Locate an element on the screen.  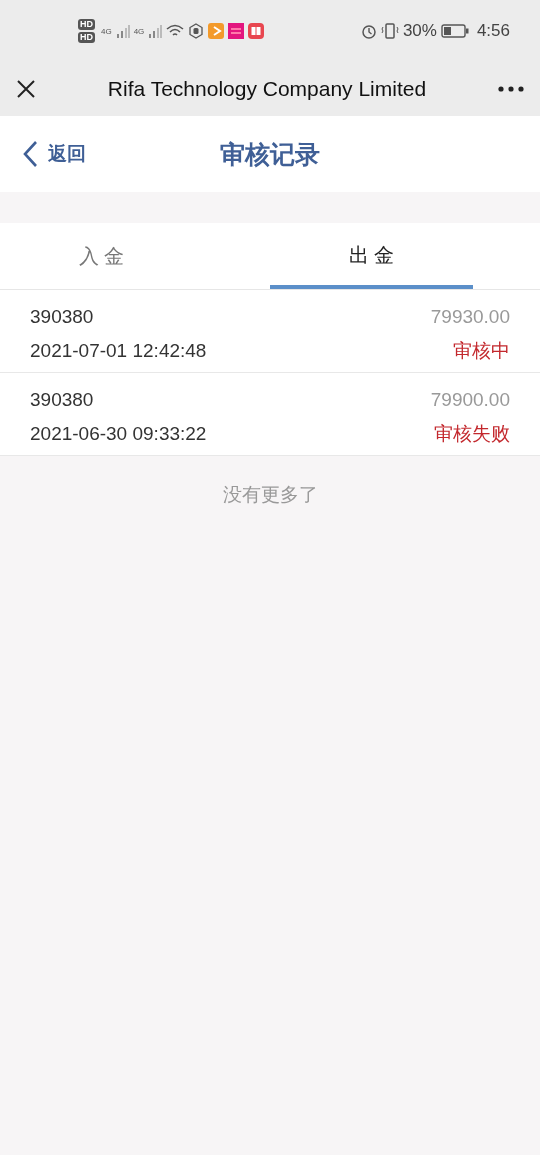
page-title: Rifa Technology Company Limited is located at coordinates (267, 89).